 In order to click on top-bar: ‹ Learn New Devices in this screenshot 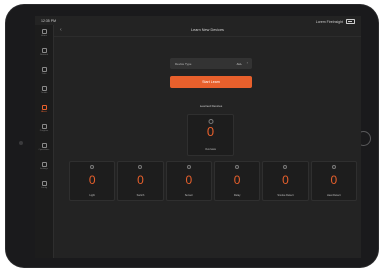, I will do `click(207, 31)`.